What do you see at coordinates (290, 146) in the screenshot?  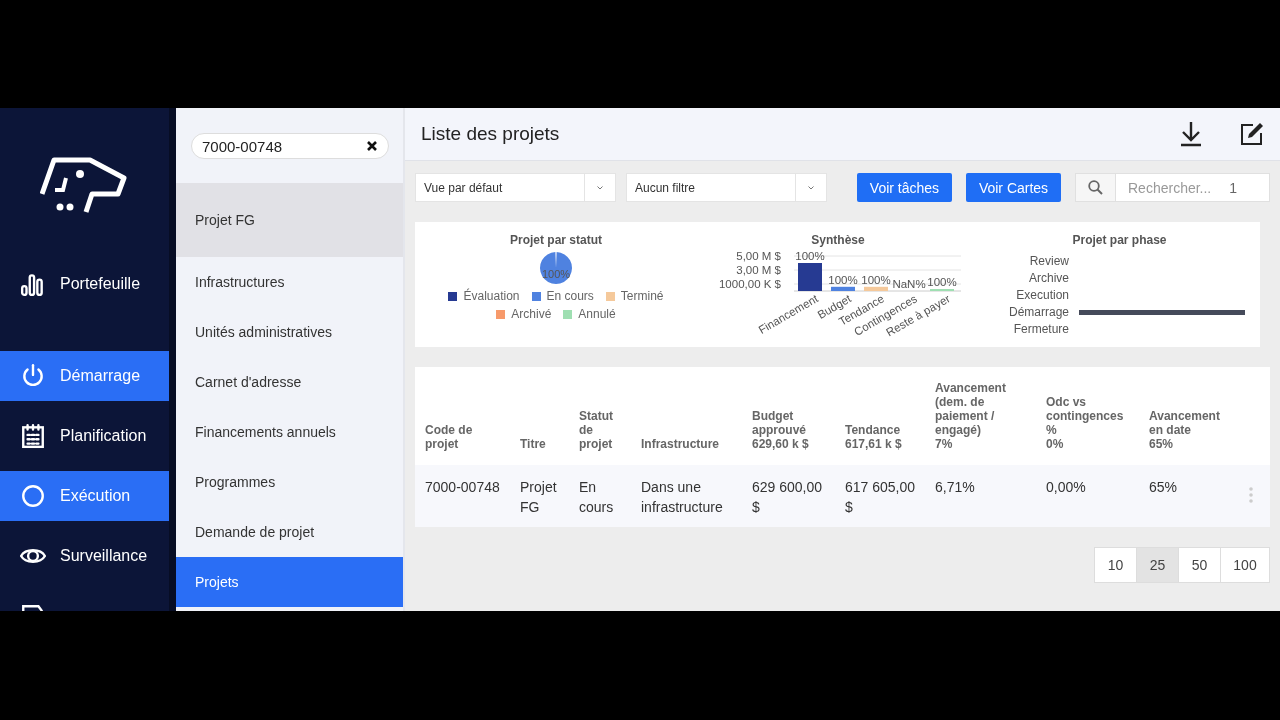 I see `search-field: 7000-00748` at bounding box center [290, 146].